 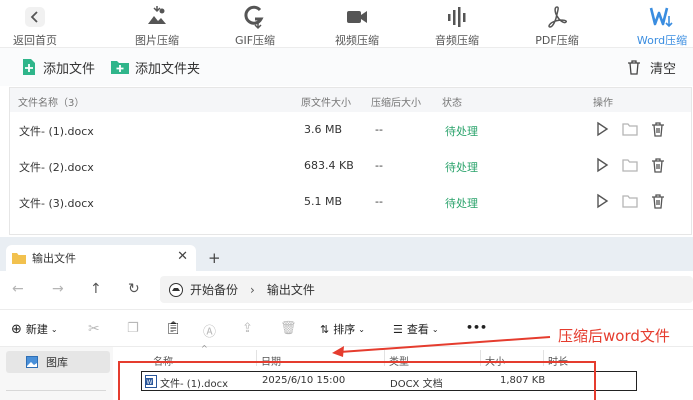 I want to click on add-folder-button: 添加文件夹, so click(x=155, y=67).